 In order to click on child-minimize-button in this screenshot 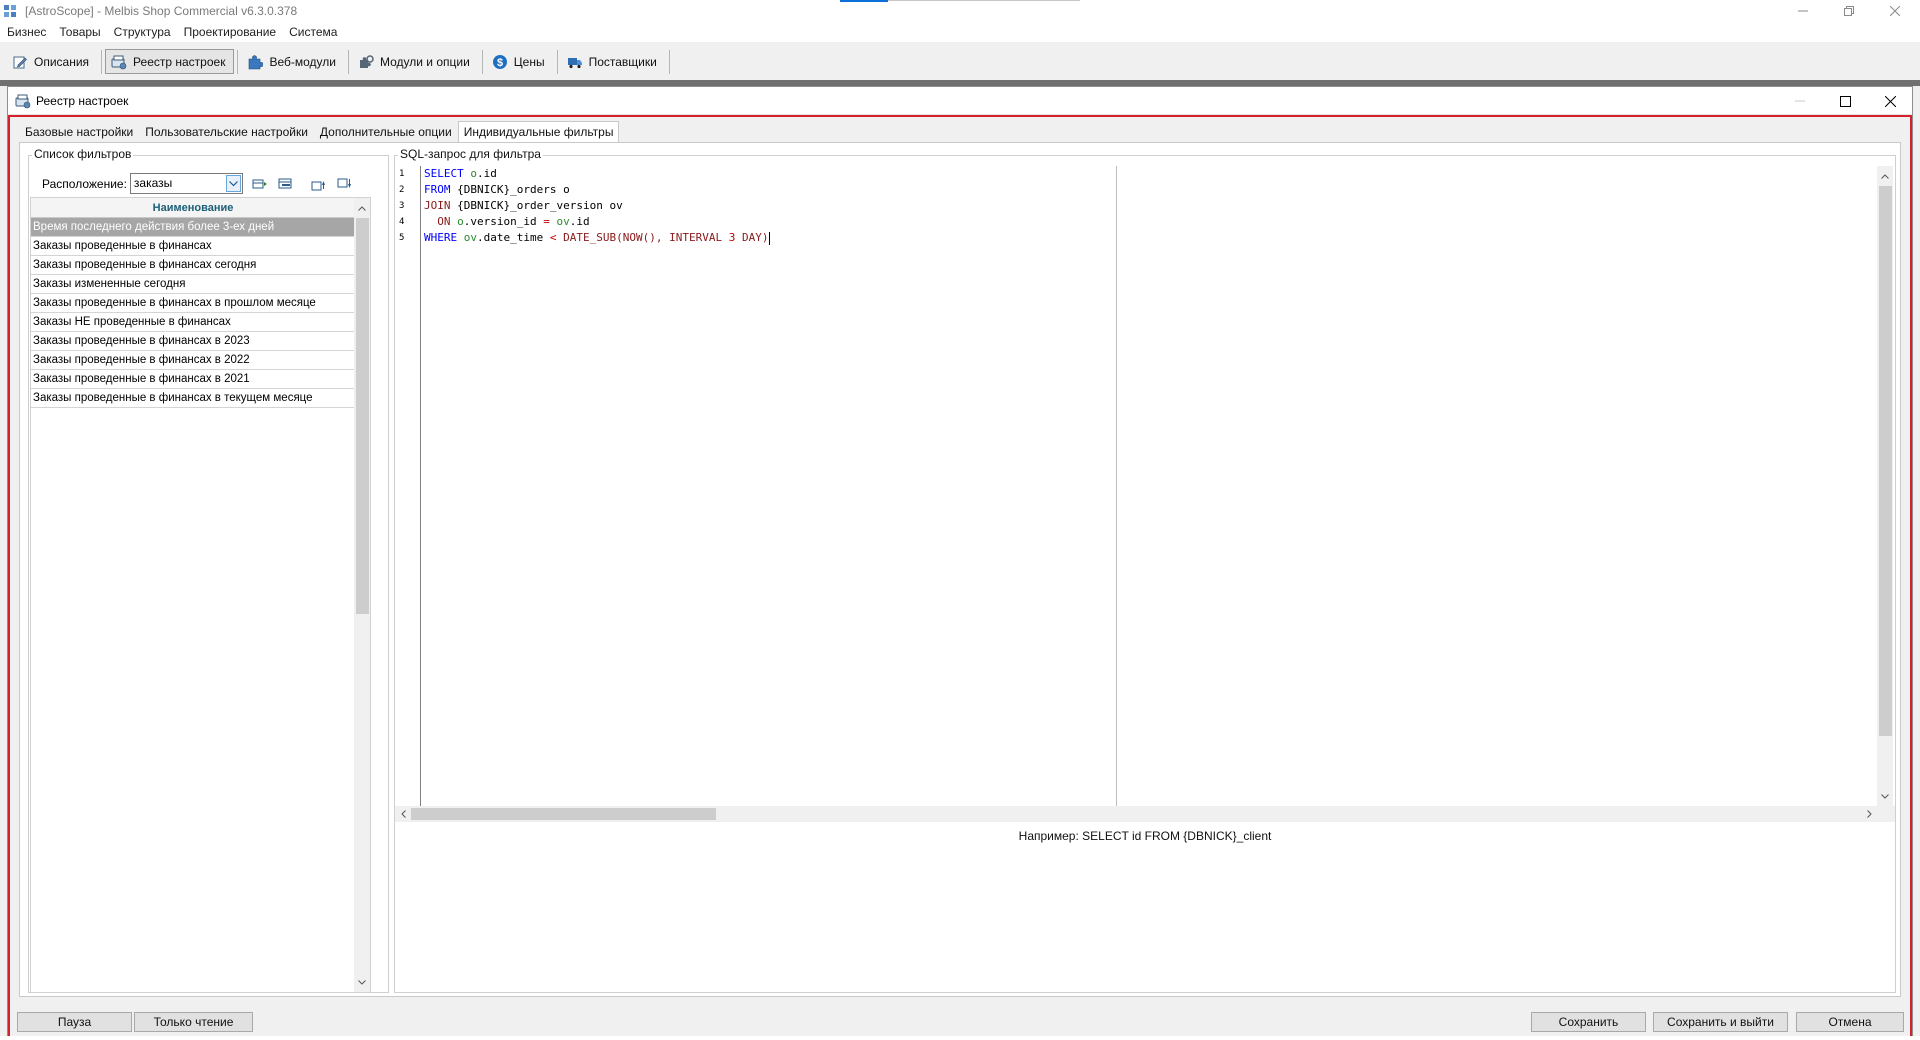, I will do `click(1800, 101)`.